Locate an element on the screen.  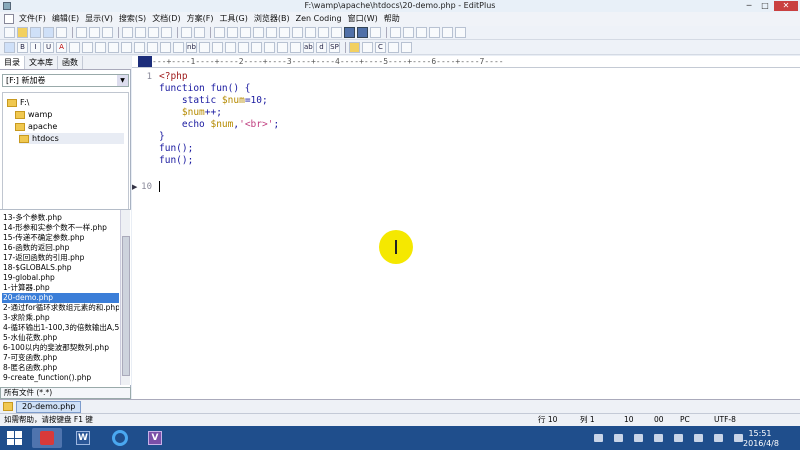
tab-functions: 函数 is located at coordinates (70, 62).